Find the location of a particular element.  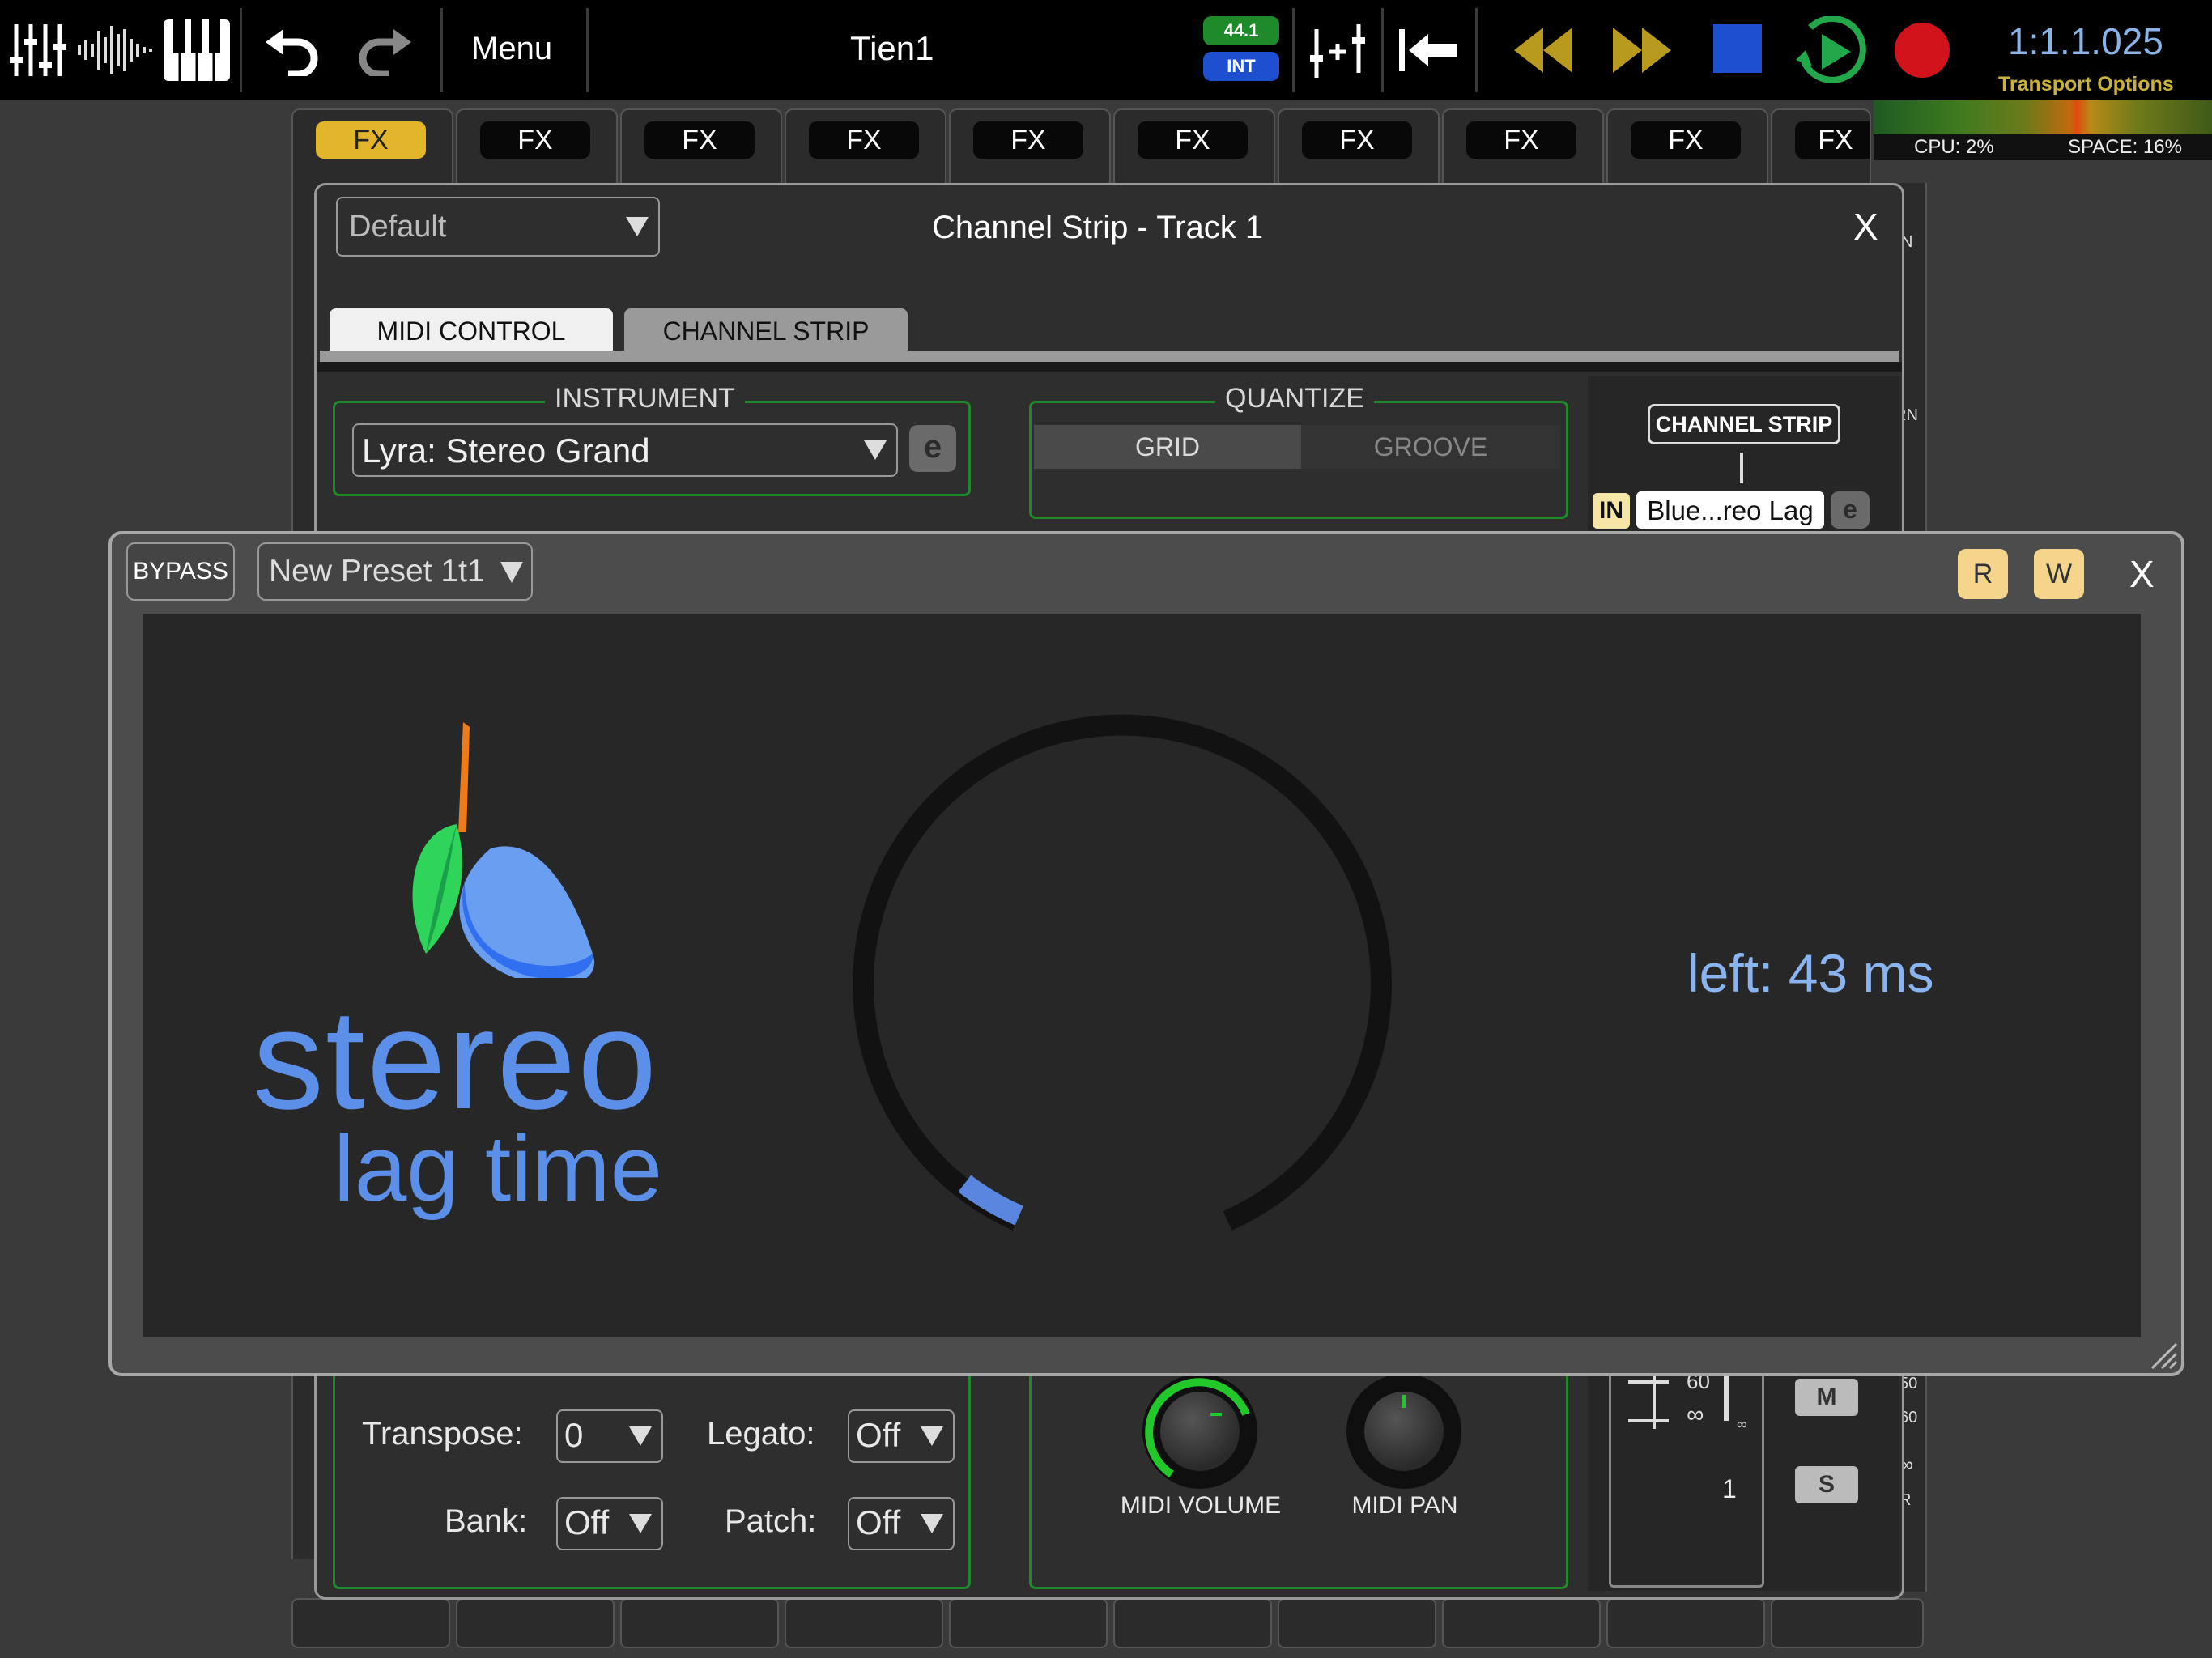

legato-dropdown: Off is located at coordinates (902, 1436).